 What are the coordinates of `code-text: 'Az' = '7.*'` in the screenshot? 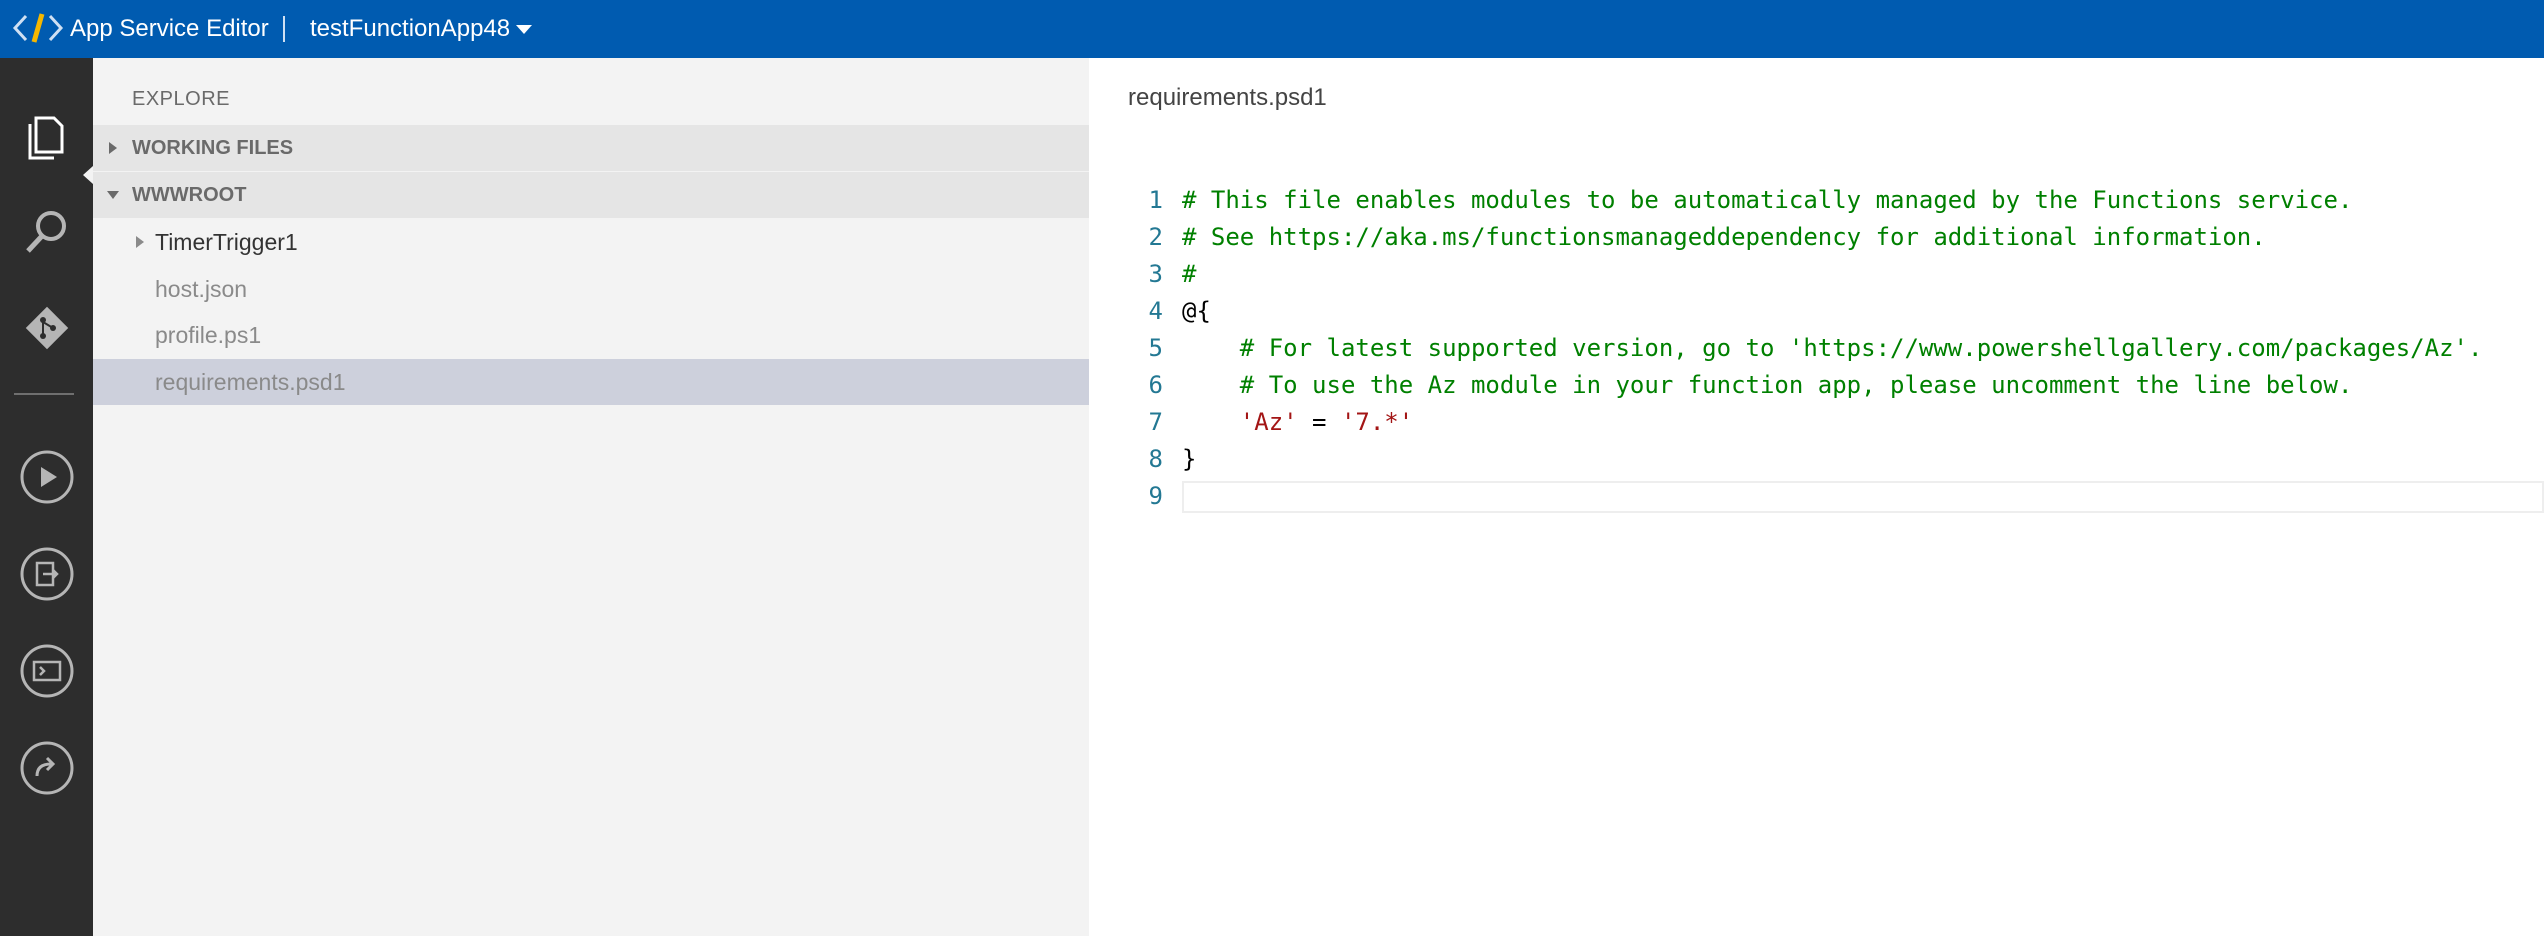 It's located at (1297, 422).